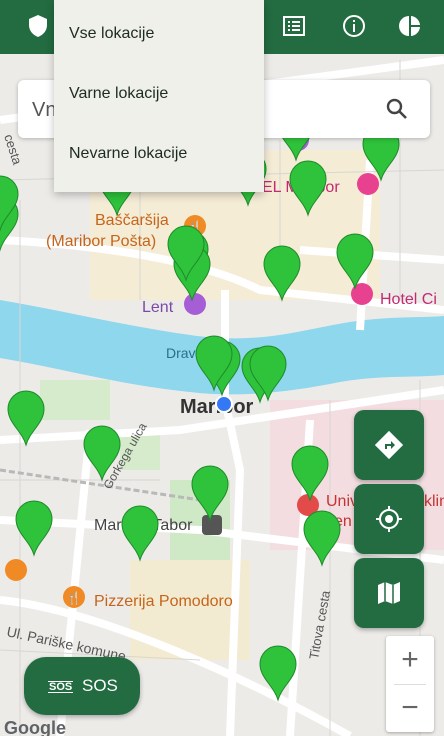 This screenshot has height=736, width=444. I want to click on sos-button: SOS SOS, so click(82, 686).